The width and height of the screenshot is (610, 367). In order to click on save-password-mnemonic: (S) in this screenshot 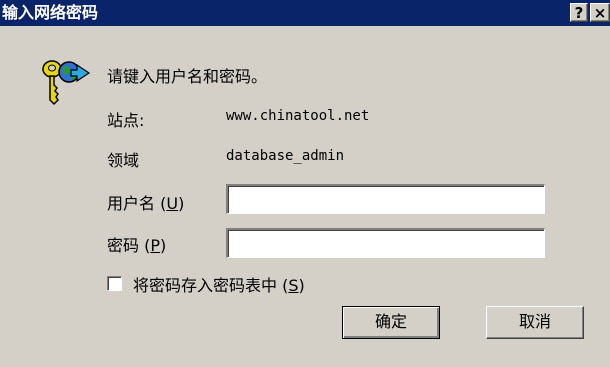, I will do `click(293, 285)`.